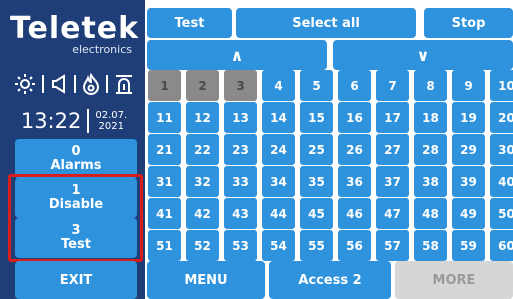 The height and width of the screenshot is (299, 513). What do you see at coordinates (430, 245) in the screenshot?
I see `zone-button-58: 58` at bounding box center [430, 245].